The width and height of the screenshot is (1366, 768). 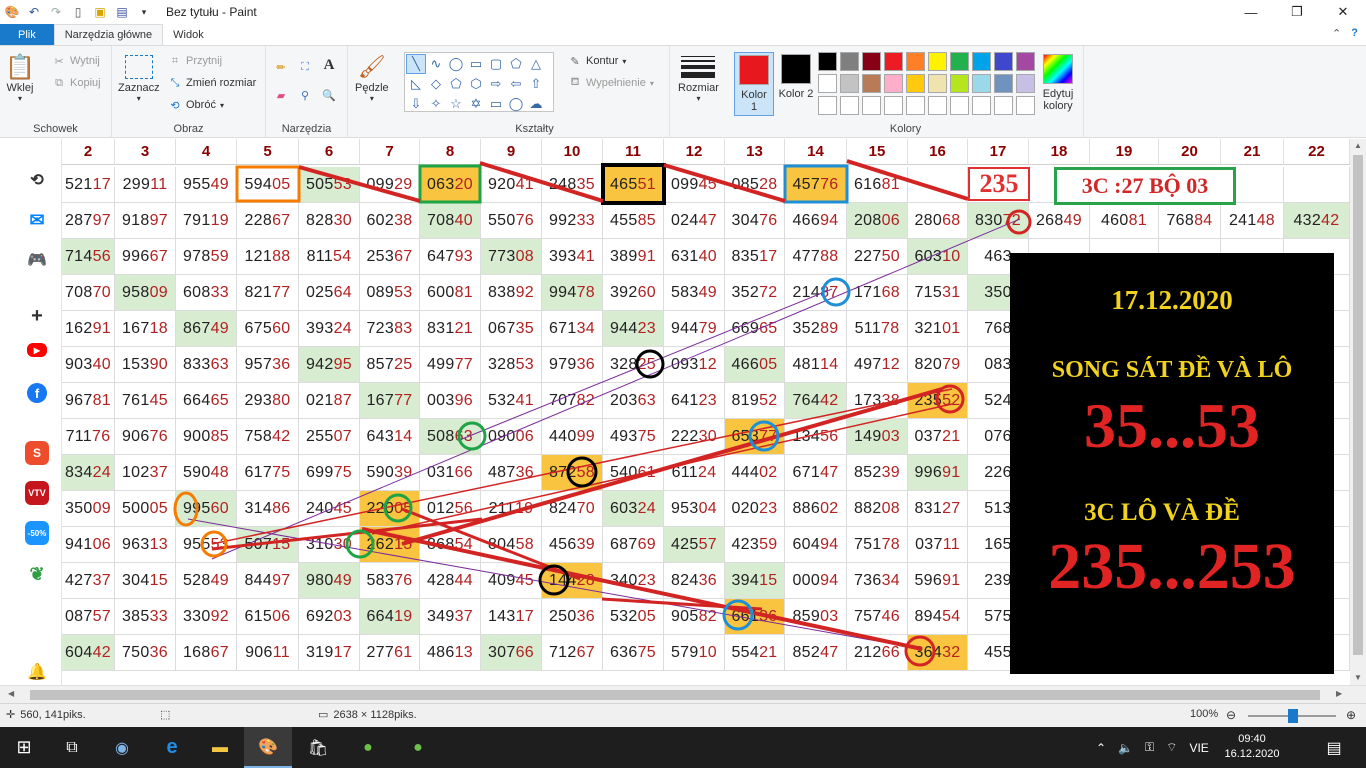 What do you see at coordinates (675, 695) in the screenshot?
I see `horizontal-scroll-thumb` at bounding box center [675, 695].